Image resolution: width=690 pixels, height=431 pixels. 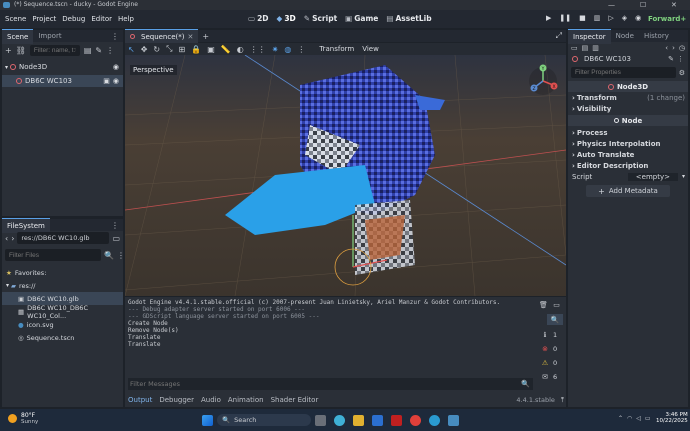 What do you see at coordinates (23, 418) in the screenshot?
I see `weather-widget: 80°F Sunny` at bounding box center [23, 418].